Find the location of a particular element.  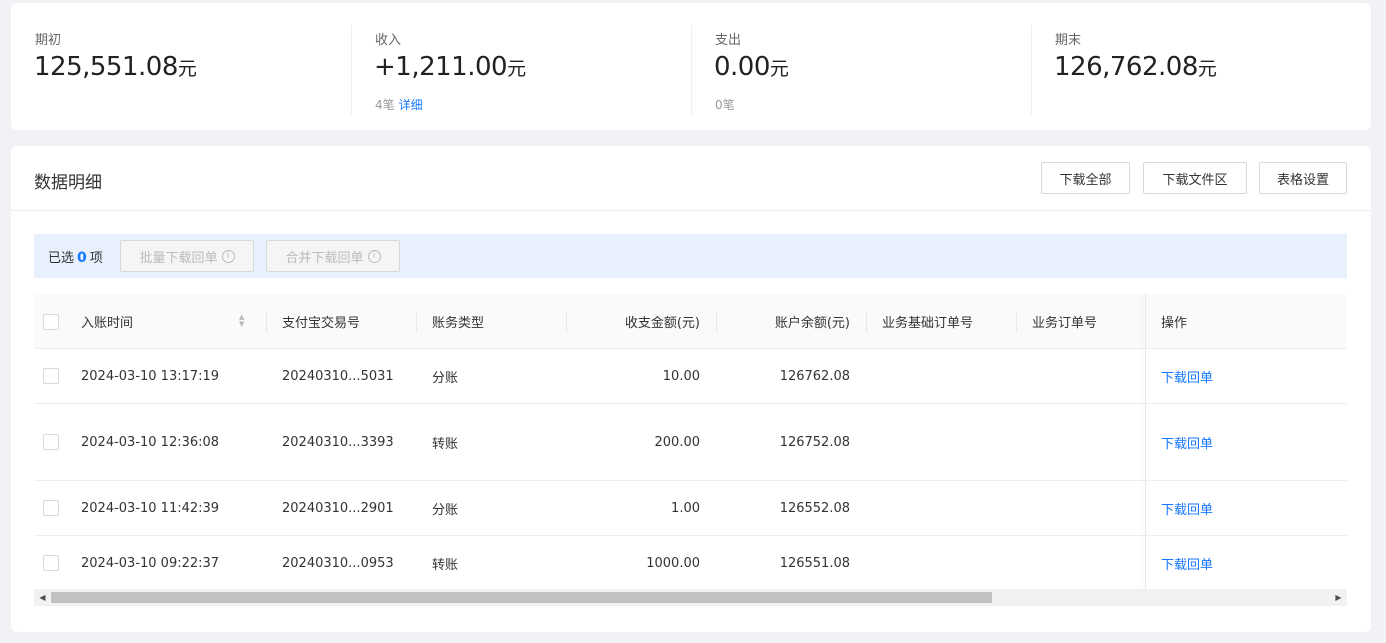

merge-download-label: 合并下载回单 is located at coordinates (324, 258).